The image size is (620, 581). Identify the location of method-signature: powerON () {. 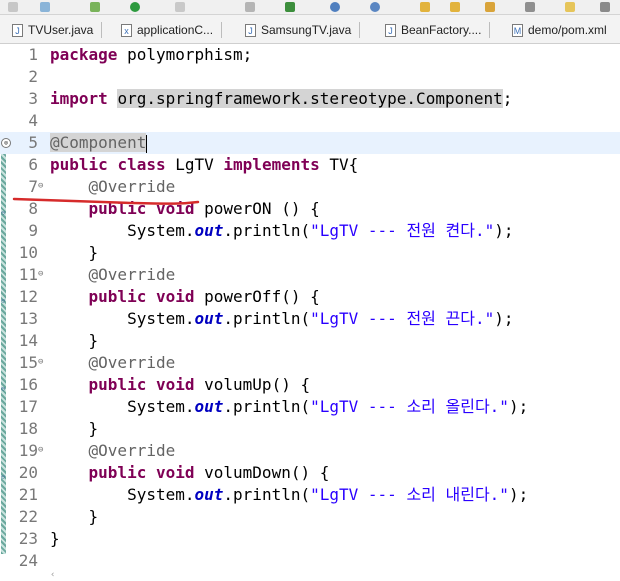
(257, 208).